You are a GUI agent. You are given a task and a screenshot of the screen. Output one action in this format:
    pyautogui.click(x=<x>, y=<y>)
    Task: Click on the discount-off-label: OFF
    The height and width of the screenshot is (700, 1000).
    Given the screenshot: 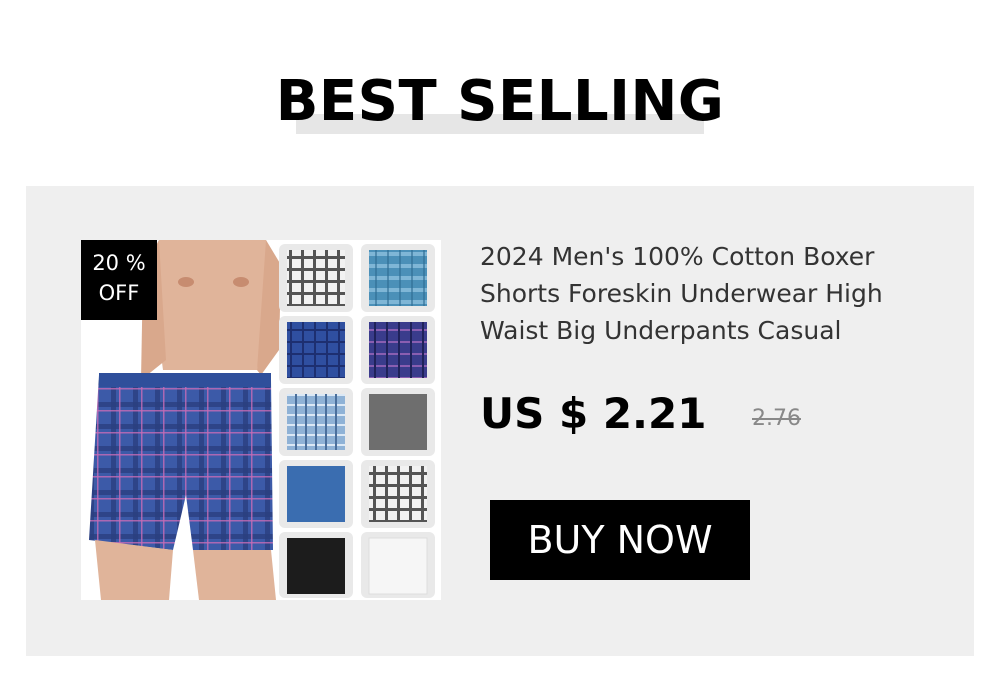 What is the action you would take?
    pyautogui.click(x=119, y=293)
    